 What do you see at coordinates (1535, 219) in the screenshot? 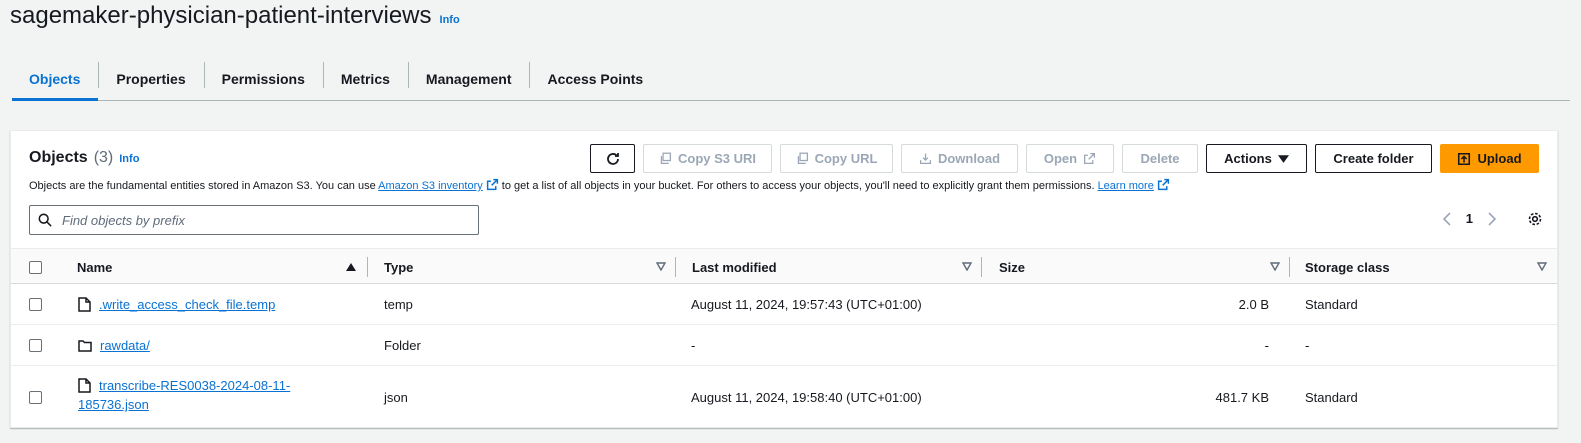
I see `settings-gear-icon` at bounding box center [1535, 219].